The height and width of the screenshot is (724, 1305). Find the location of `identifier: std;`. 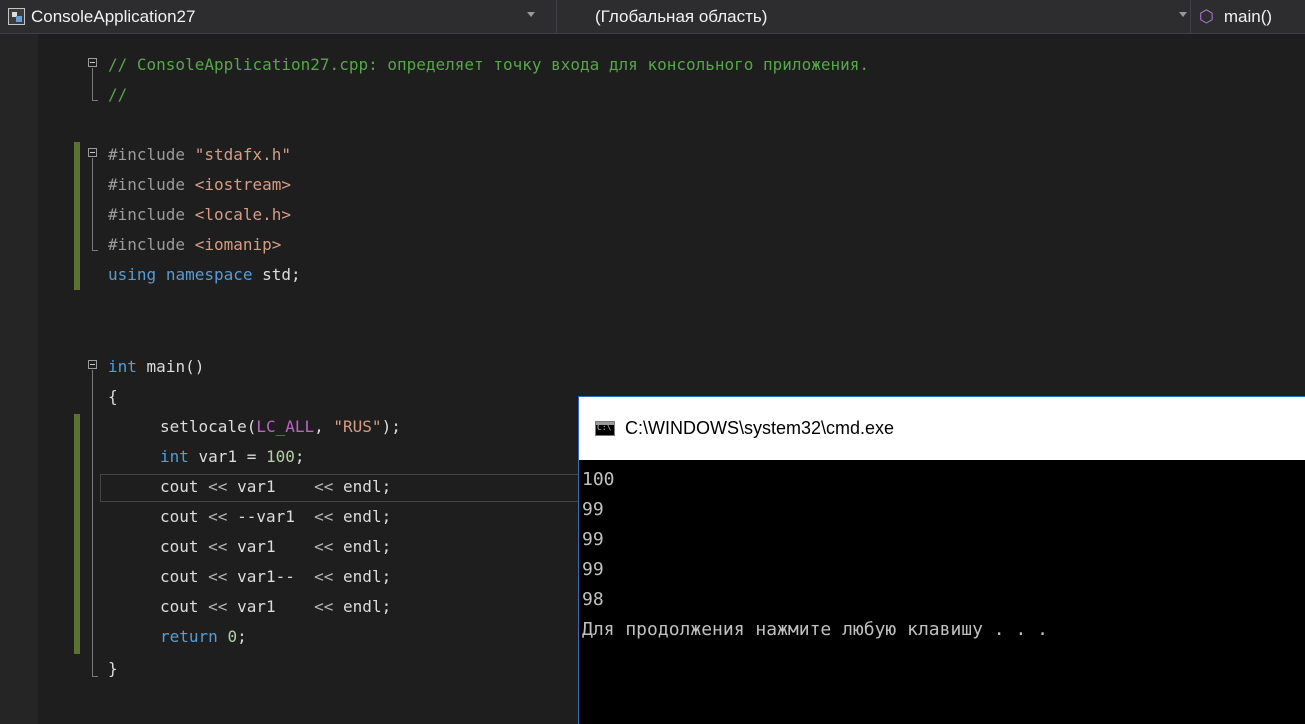

identifier: std; is located at coordinates (281, 274).